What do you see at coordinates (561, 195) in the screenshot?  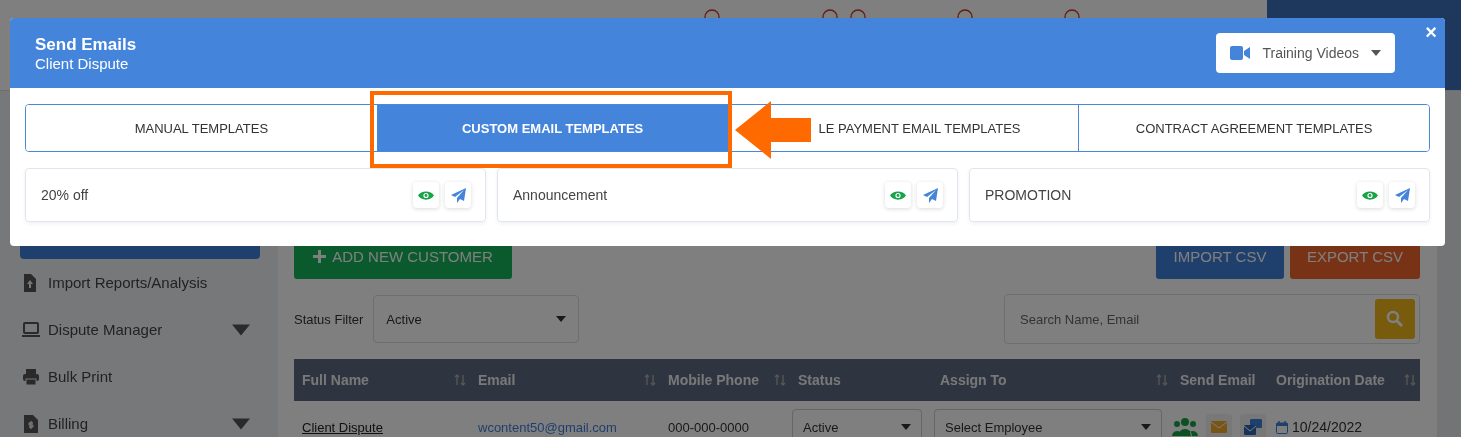 I see `template-name: Announcement` at bounding box center [561, 195].